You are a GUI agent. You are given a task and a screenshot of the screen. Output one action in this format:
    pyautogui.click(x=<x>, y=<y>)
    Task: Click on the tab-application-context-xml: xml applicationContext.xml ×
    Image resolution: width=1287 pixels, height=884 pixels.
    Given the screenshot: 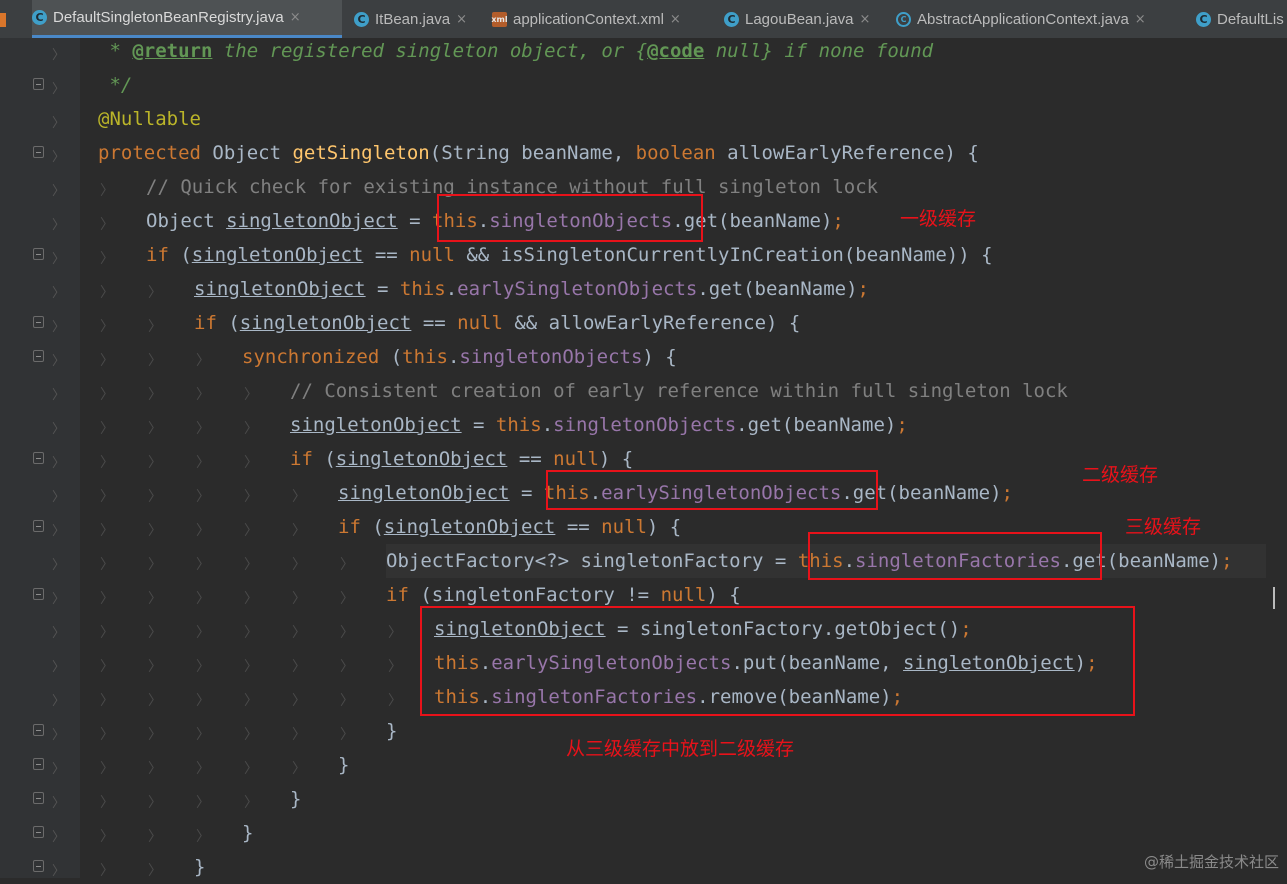 What is the action you would take?
    pyautogui.click(x=602, y=19)
    